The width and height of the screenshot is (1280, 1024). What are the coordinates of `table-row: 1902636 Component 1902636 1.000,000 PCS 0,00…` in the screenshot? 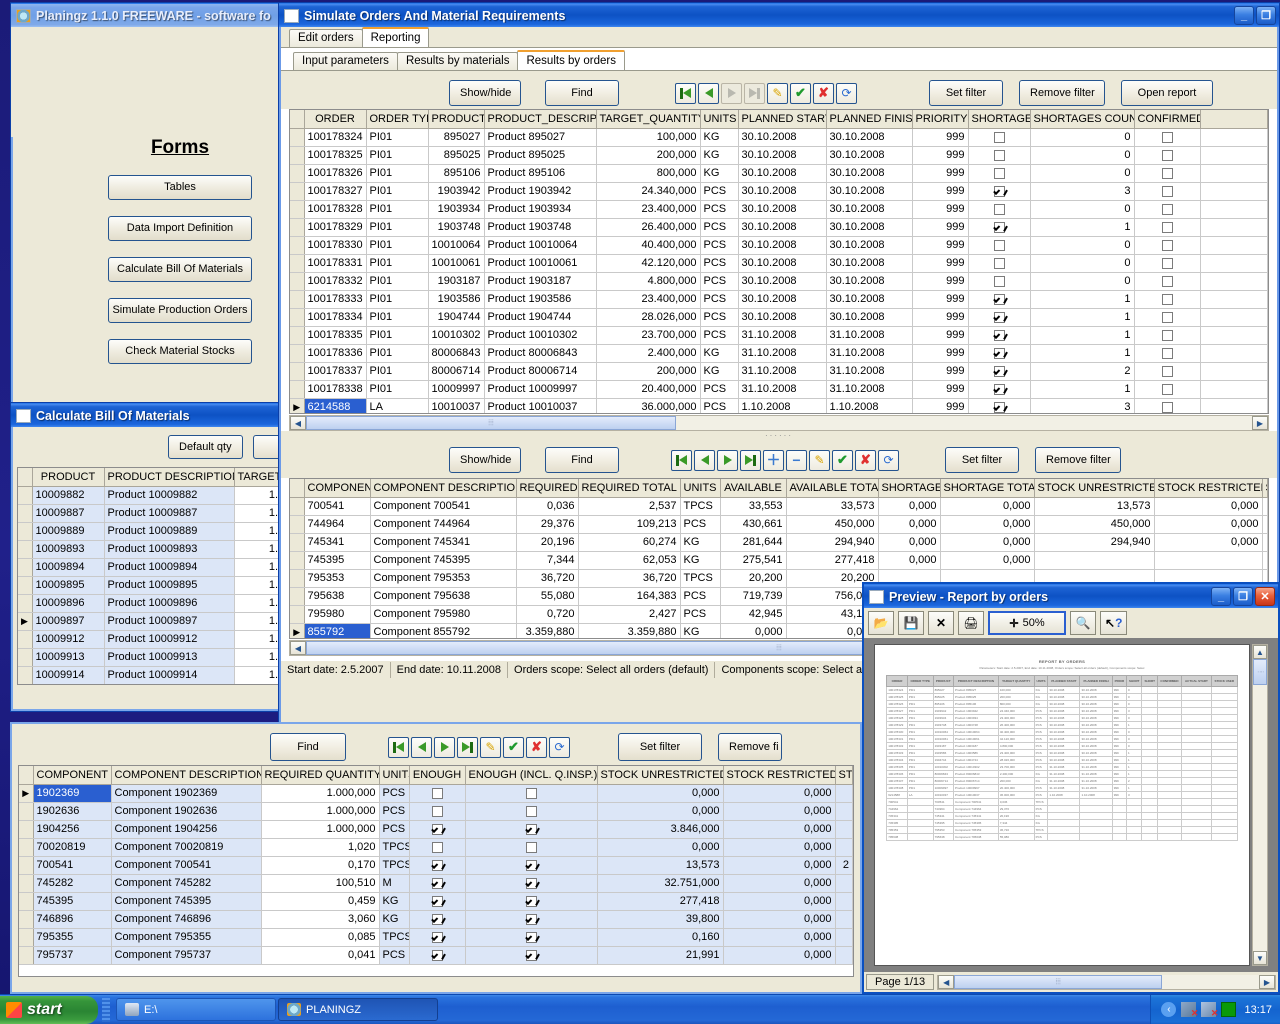 It's located at (436, 811).